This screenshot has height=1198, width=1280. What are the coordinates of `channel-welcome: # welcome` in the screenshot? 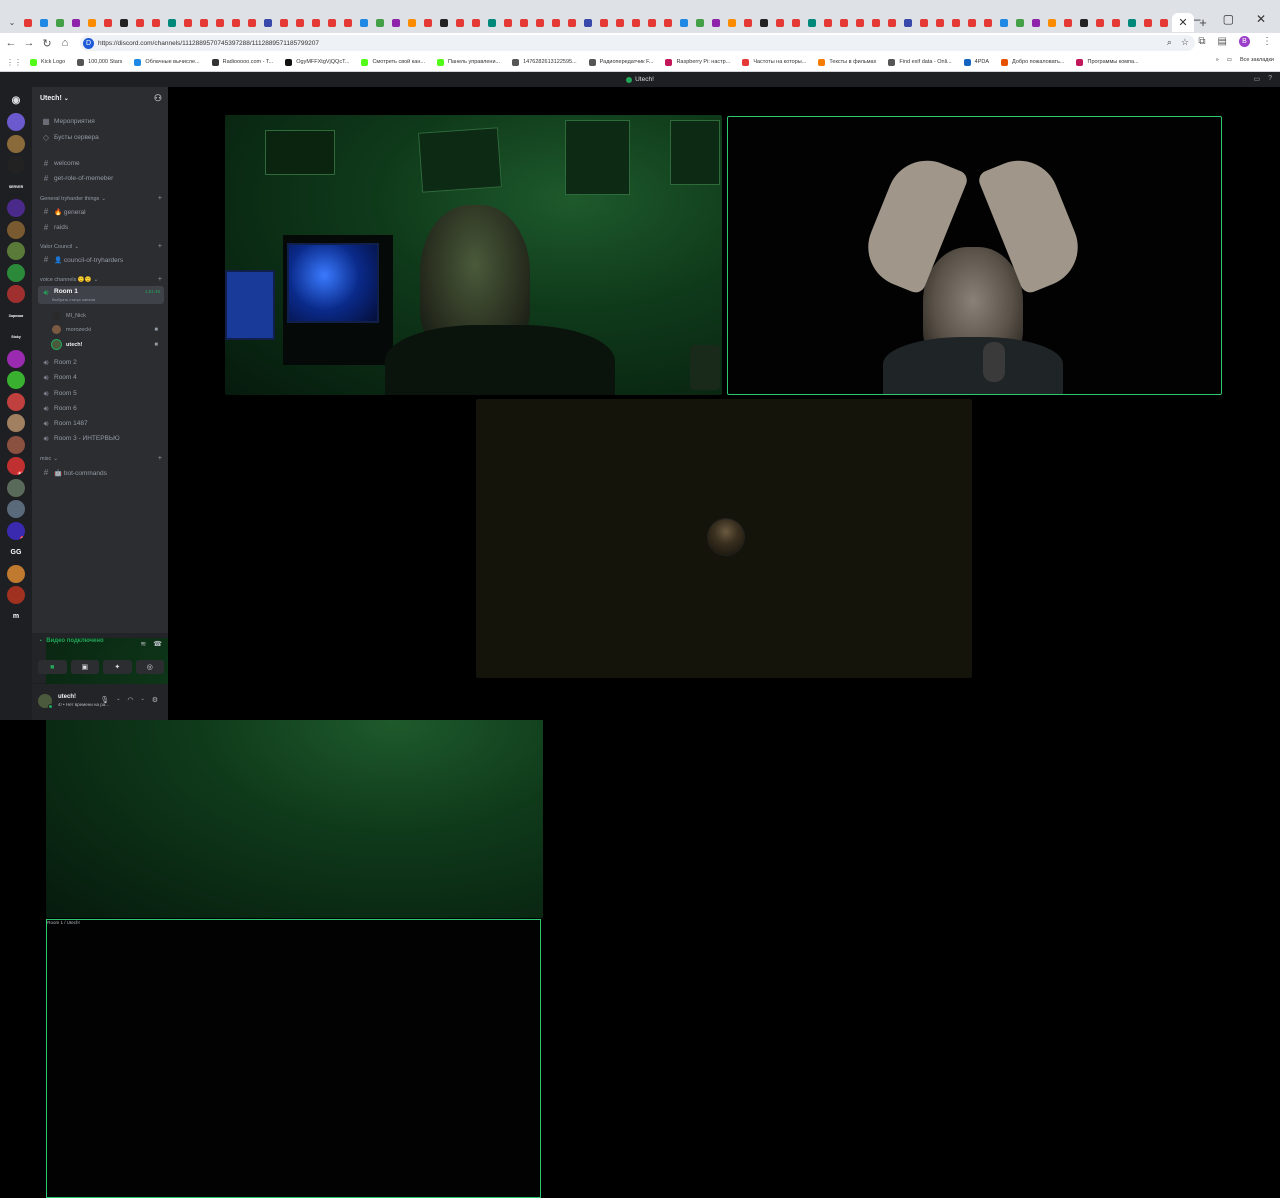 It's located at (101, 163).